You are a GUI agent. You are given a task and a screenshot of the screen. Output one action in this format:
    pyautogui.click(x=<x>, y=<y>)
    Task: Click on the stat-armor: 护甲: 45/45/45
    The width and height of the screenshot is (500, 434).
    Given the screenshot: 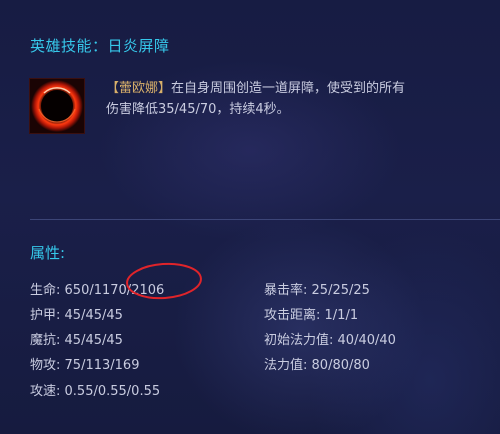 What is the action you would take?
    pyautogui.click(x=76, y=313)
    